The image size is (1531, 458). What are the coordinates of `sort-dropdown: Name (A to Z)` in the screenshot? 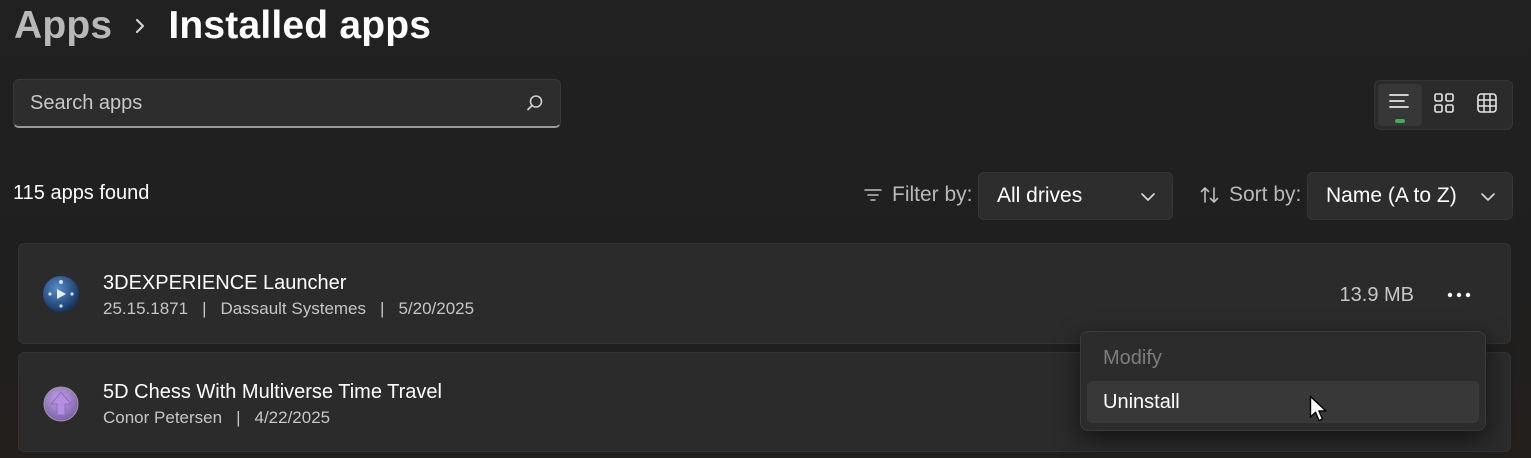 It's located at (1410, 196).